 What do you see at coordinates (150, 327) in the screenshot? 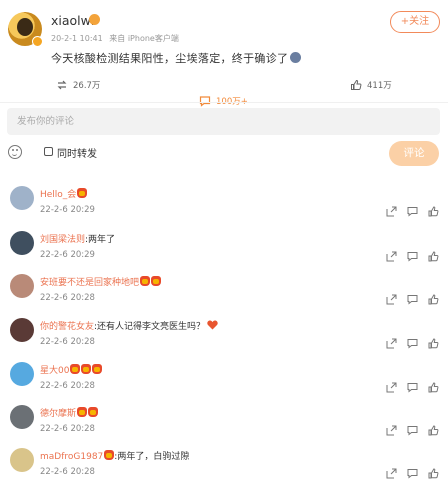
I see `comment-text: :还有人记得李文亮医生吗？` at bounding box center [150, 327].